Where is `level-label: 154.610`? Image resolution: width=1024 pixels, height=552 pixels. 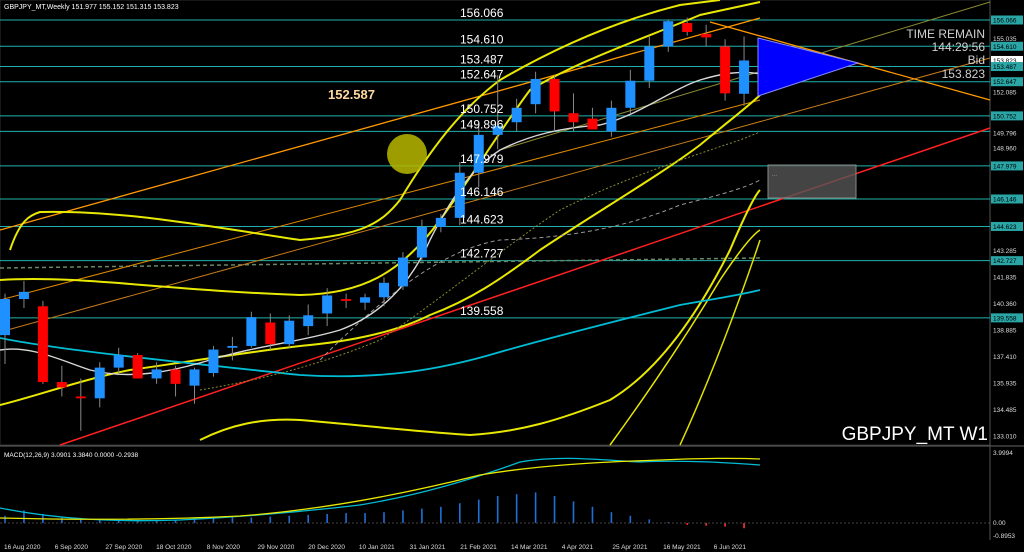
level-label: 154.610 is located at coordinates (482, 39).